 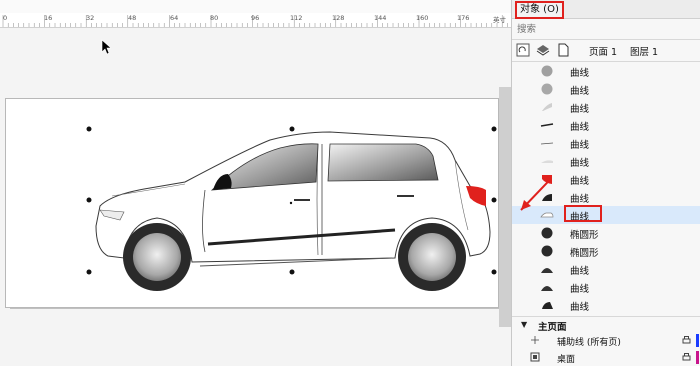 What do you see at coordinates (552, 327) in the screenshot?
I see `section-label: 主页面` at bounding box center [552, 327].